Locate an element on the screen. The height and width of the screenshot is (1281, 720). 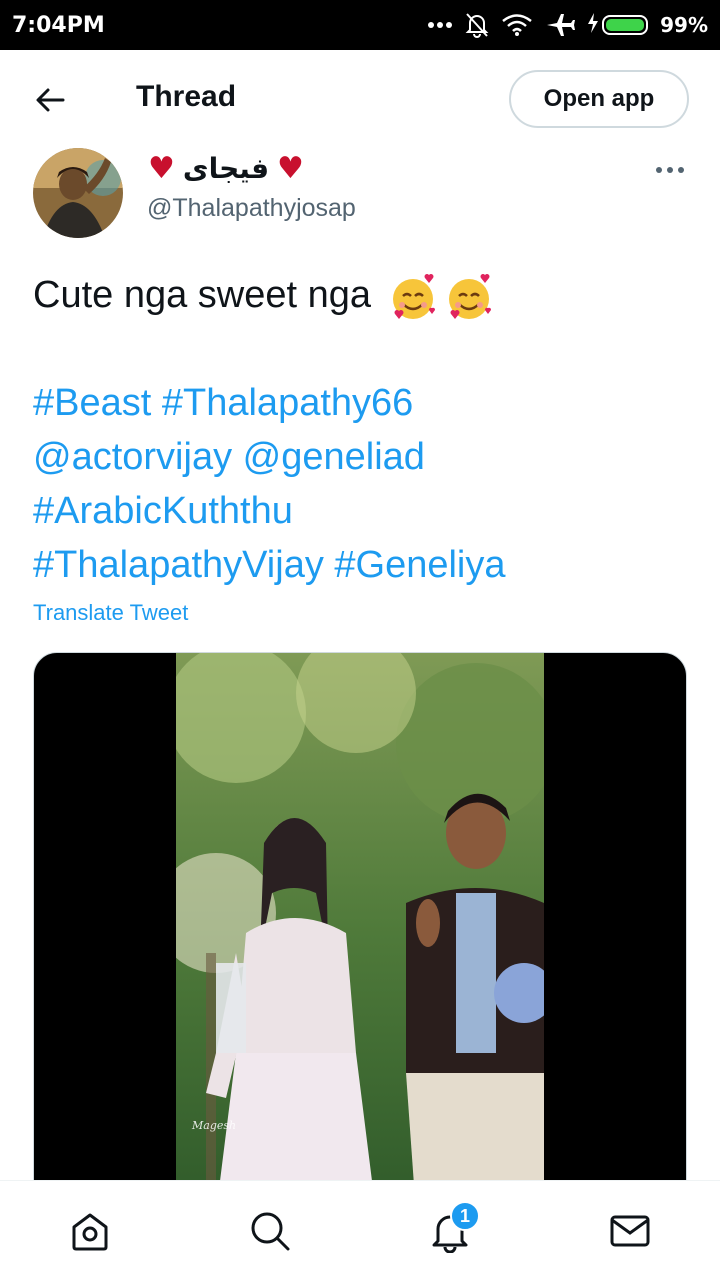
translate-tweet-link: Translate Tweet is located at coordinates (110, 613).